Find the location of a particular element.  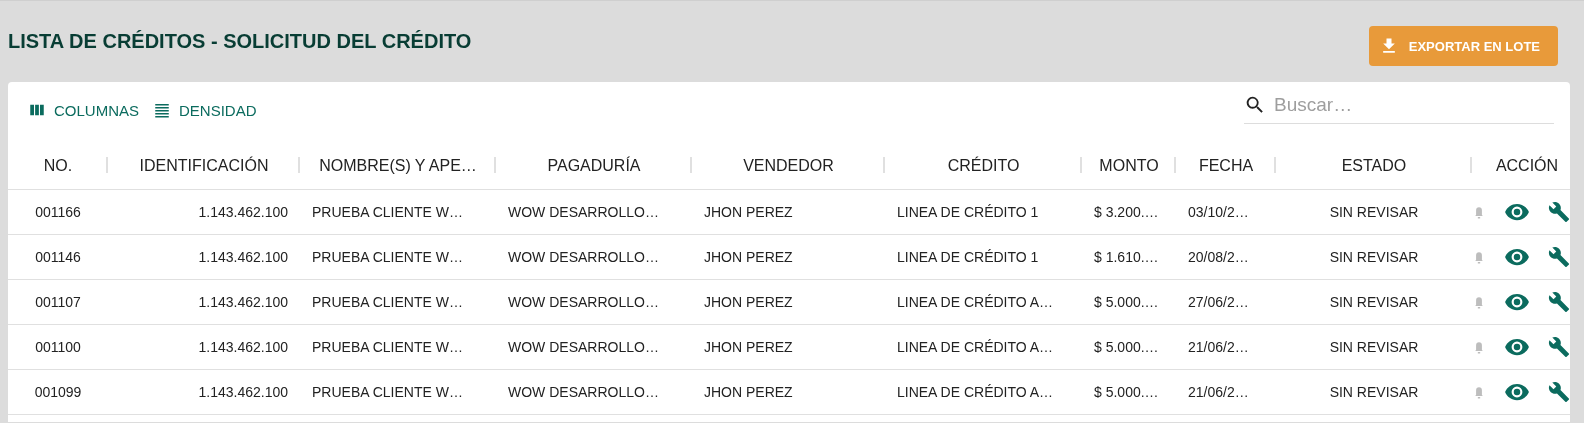

page-title: LISTA DE CRÉDITOS - SOLICITUD DEL CRÉDITO is located at coordinates (240, 41).